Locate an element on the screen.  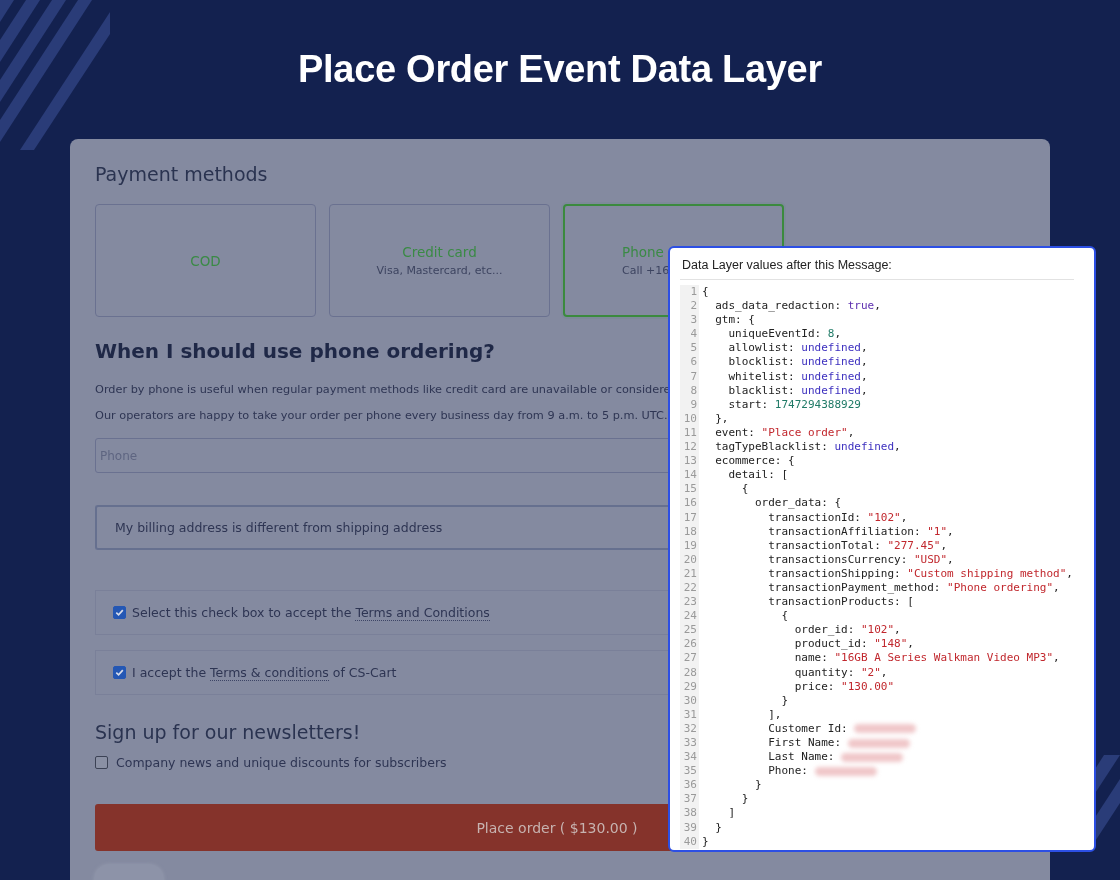
agreement-text: Select this check box to accept the Terms and Conditions is located at coordinates (311, 612).